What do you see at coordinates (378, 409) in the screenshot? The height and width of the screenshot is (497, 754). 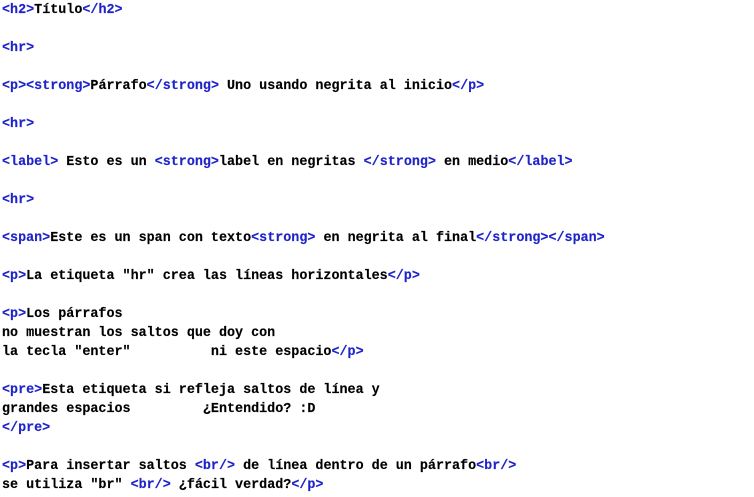 I see `code-line: grandes espacios ¿Entendido? :D` at bounding box center [378, 409].